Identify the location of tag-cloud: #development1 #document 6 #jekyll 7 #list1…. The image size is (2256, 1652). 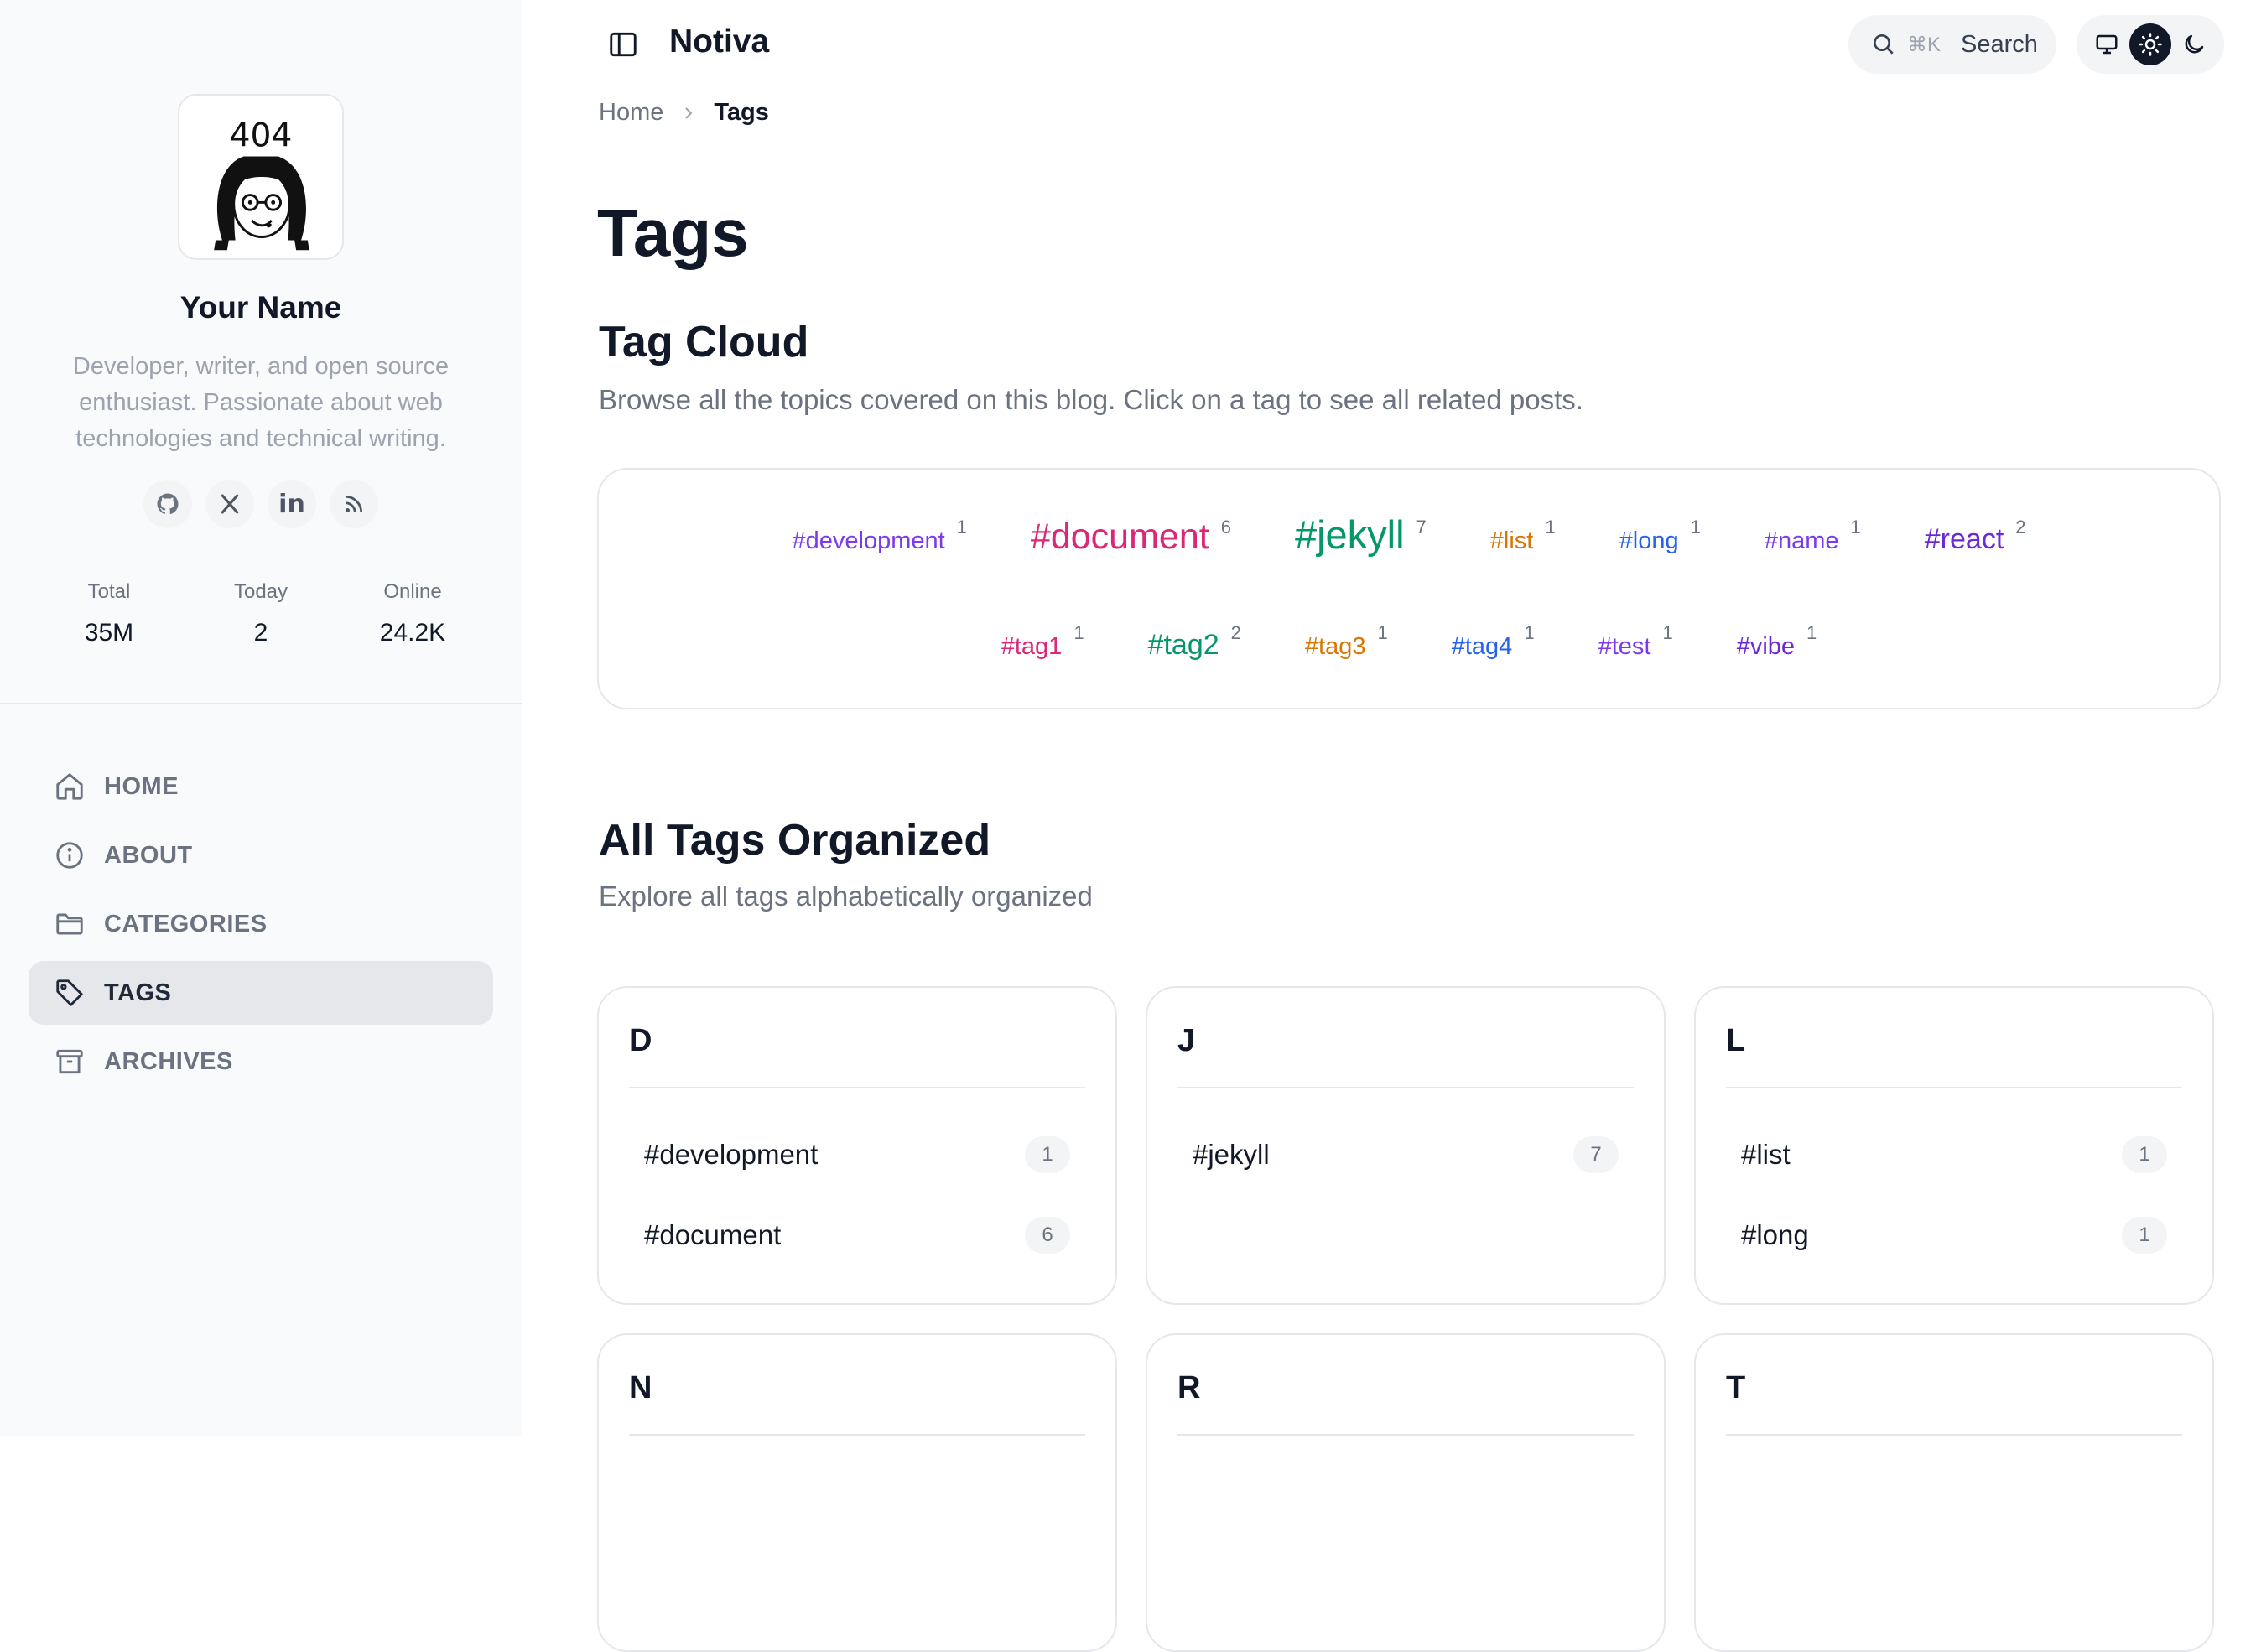
(1409, 588).